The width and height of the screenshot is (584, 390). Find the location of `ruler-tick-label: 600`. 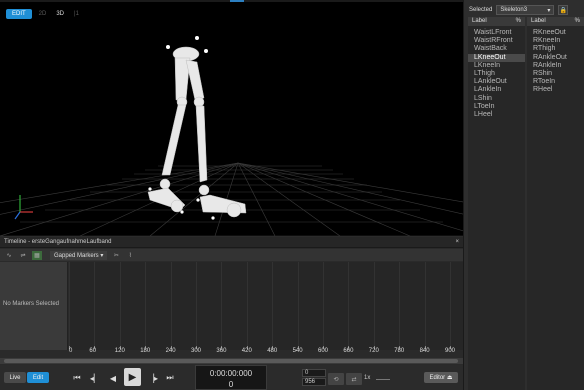

ruler-tick-label: 600 is located at coordinates (323, 351).